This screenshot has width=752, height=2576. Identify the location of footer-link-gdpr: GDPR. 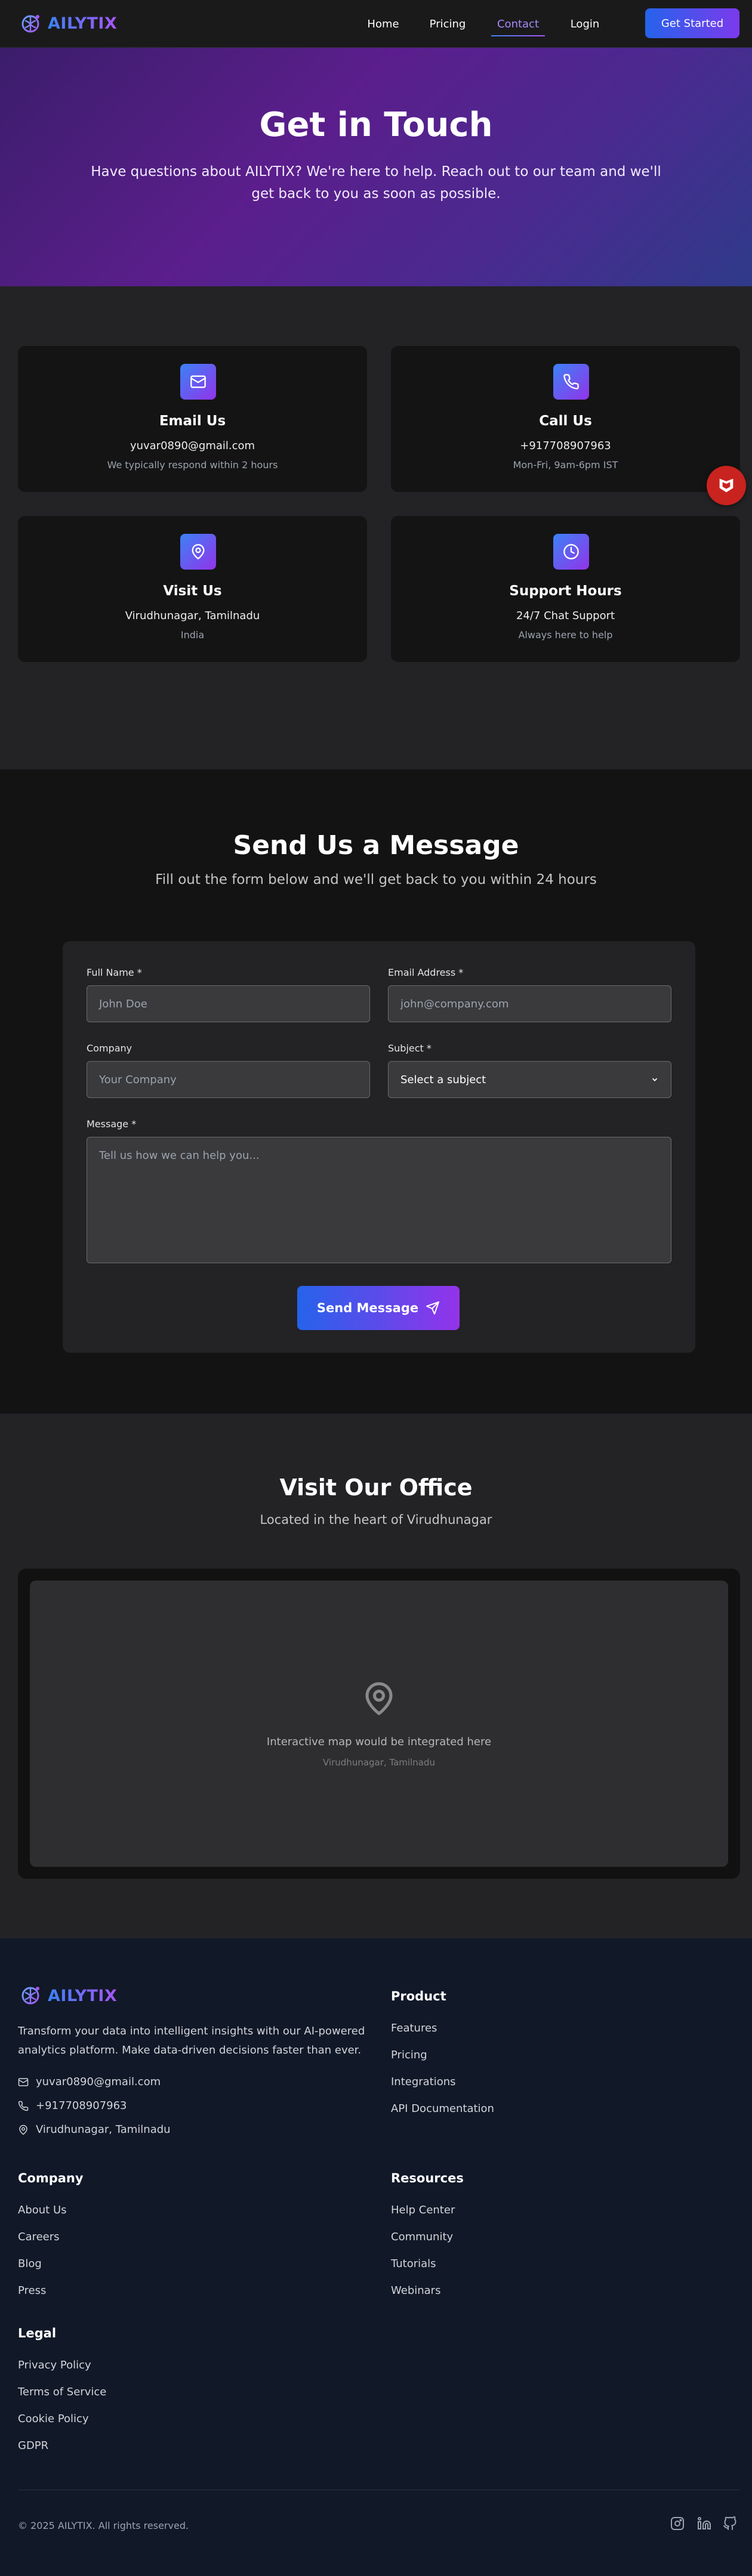
(33, 2445).